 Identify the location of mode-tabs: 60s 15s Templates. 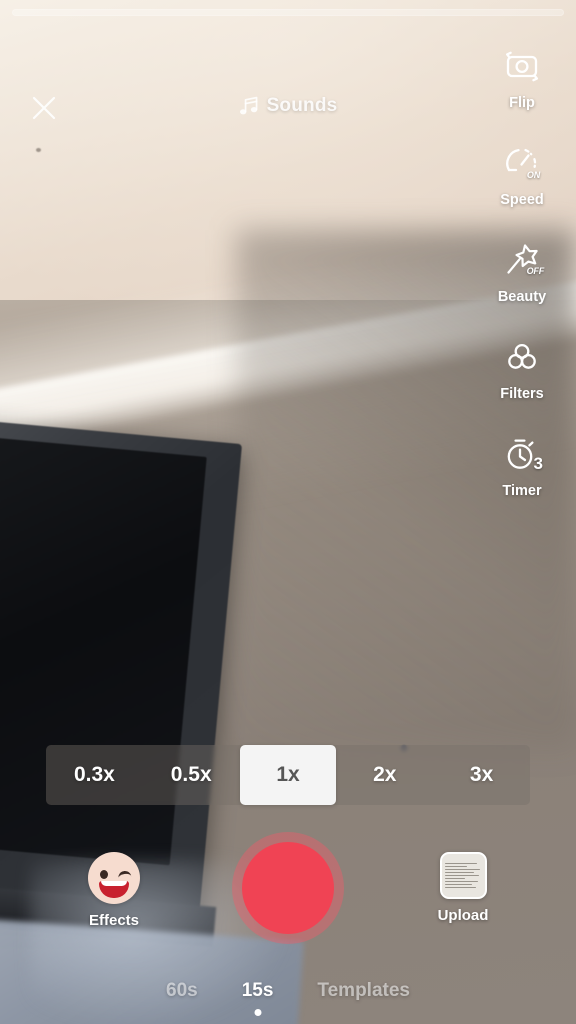
(288, 998).